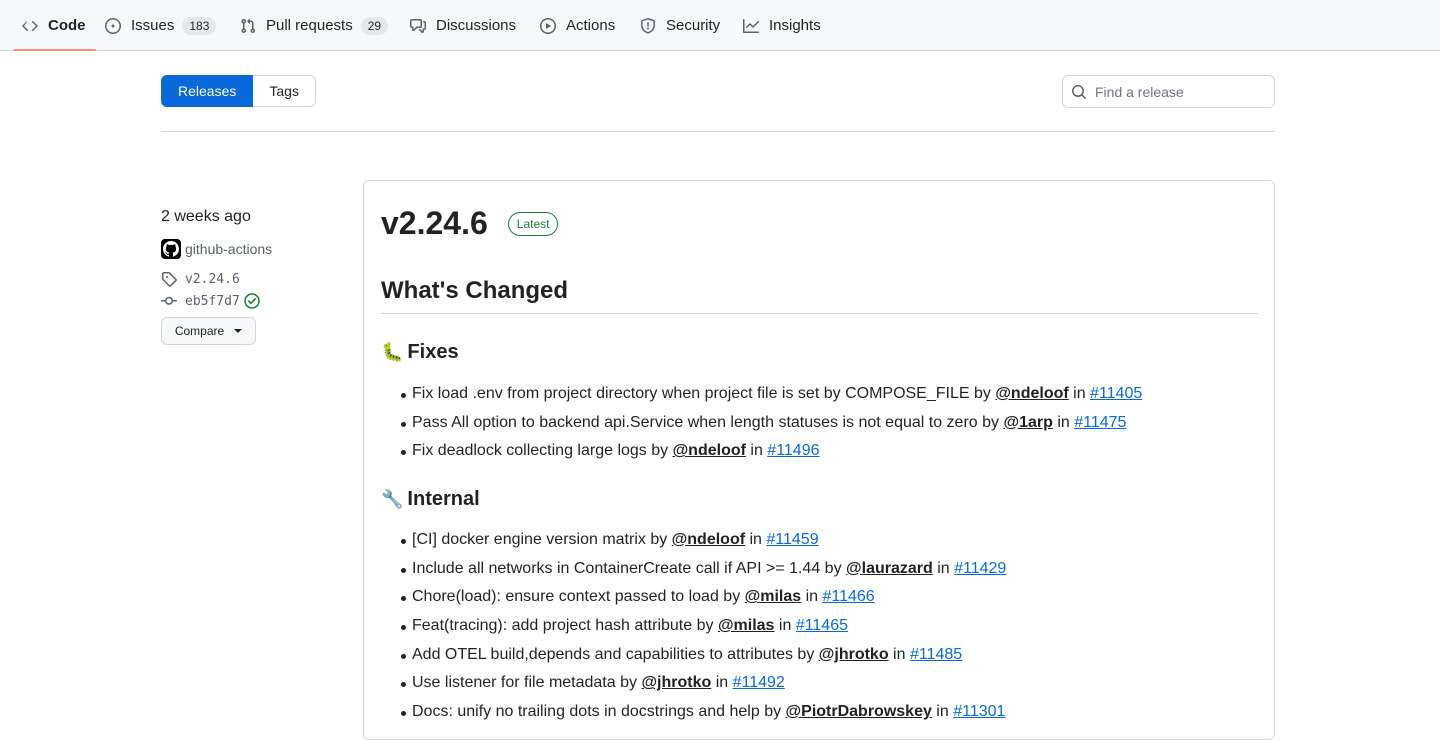 Image resolution: width=1440 pixels, height=740 pixels. I want to click on pr-link: #11301, so click(979, 711).